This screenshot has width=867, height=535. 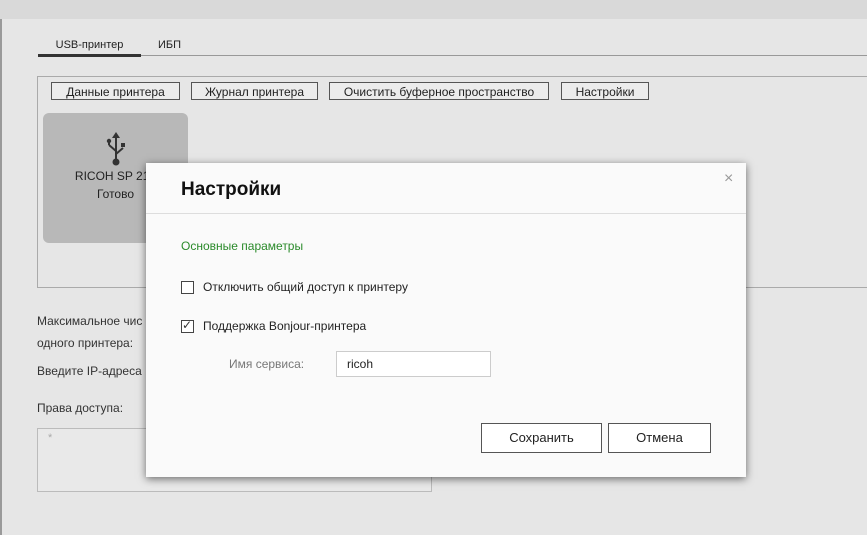 What do you see at coordinates (439, 91) in the screenshot?
I see `clear-buffer-button: Очистить буферное пространство` at bounding box center [439, 91].